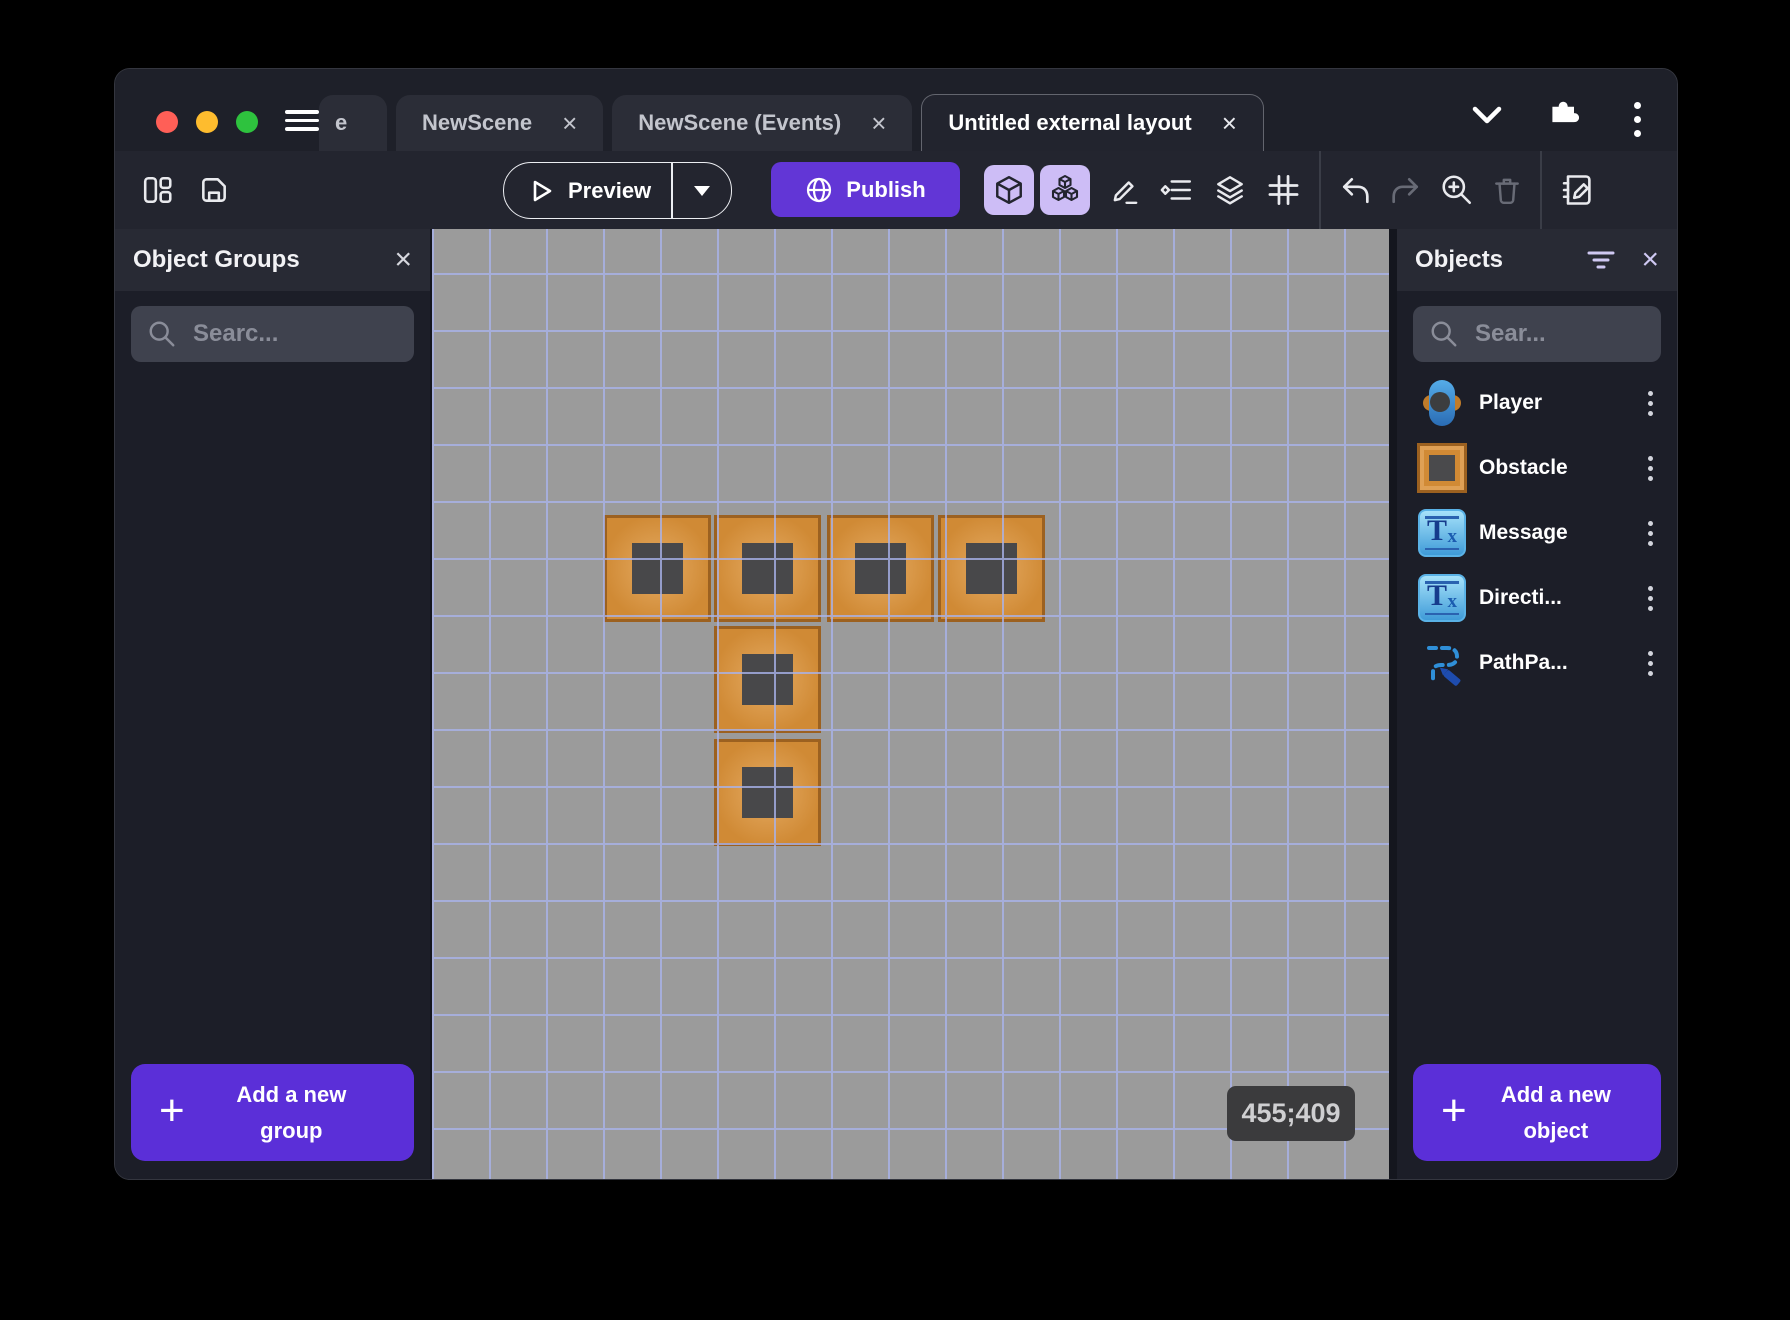  I want to click on undo-icon, so click(1355, 190).